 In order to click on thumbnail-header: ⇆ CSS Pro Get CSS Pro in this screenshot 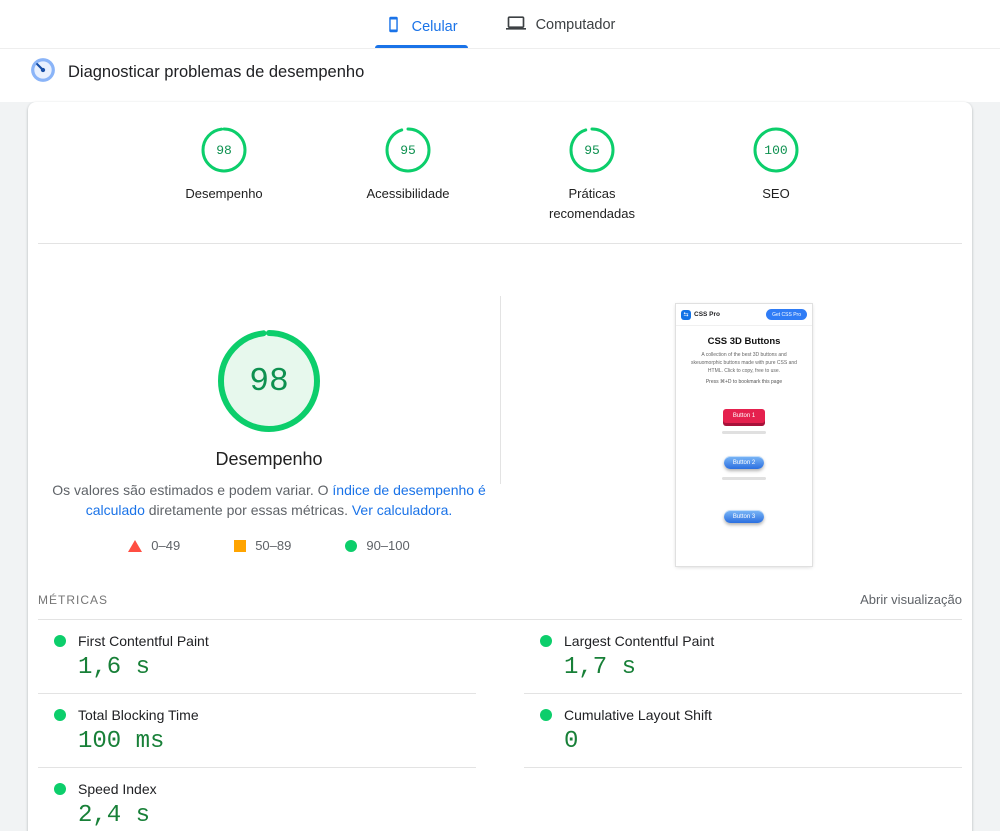, I will do `click(744, 315)`.